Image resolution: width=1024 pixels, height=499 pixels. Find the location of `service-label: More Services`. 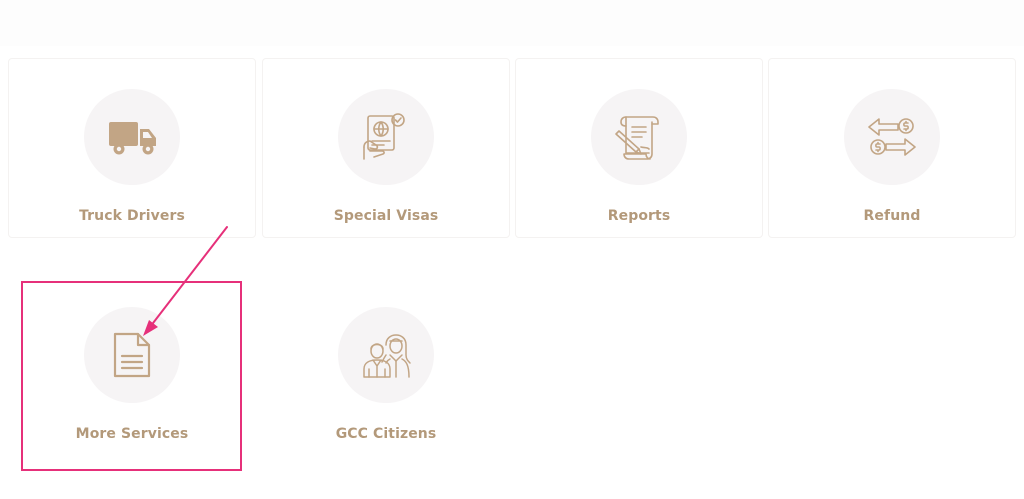

service-label: More Services is located at coordinates (132, 434).